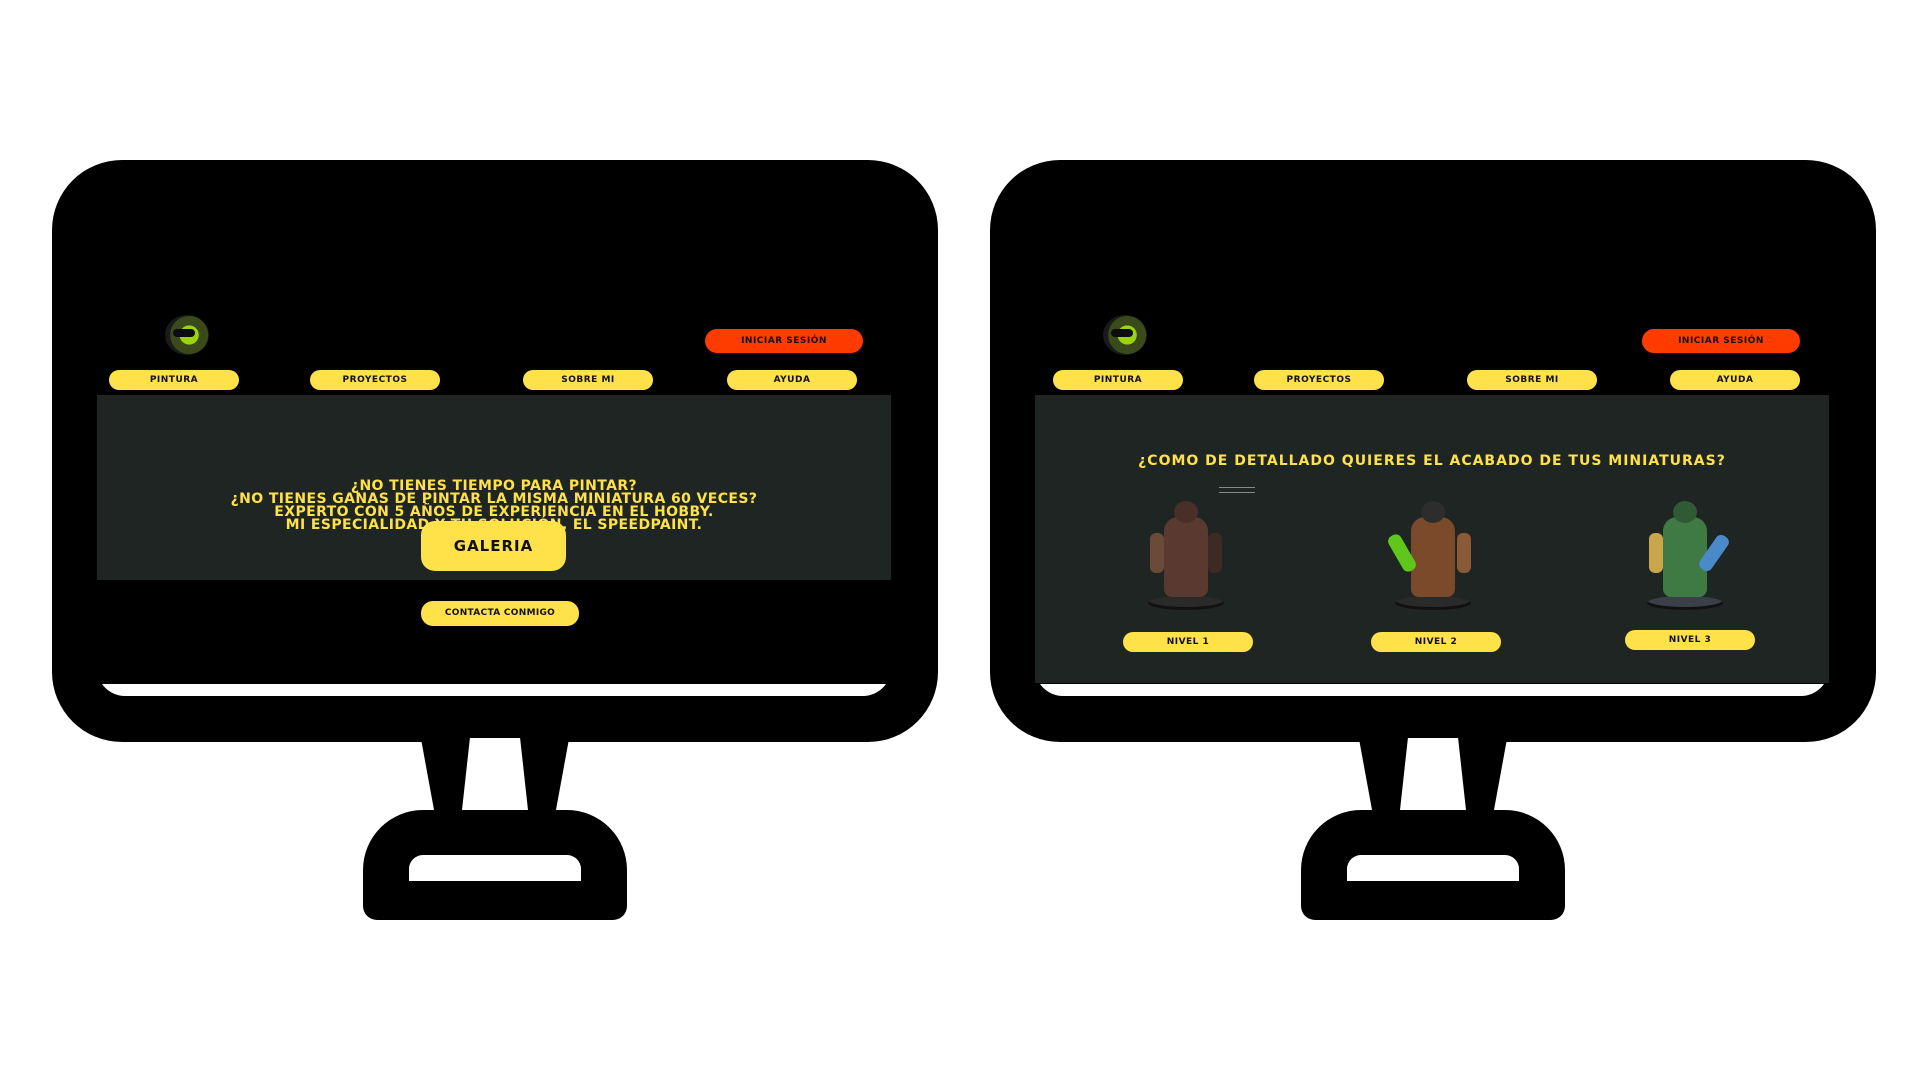  Describe the element at coordinates (1690, 640) in the screenshot. I see `level-3-button: NIVEL 3` at that location.